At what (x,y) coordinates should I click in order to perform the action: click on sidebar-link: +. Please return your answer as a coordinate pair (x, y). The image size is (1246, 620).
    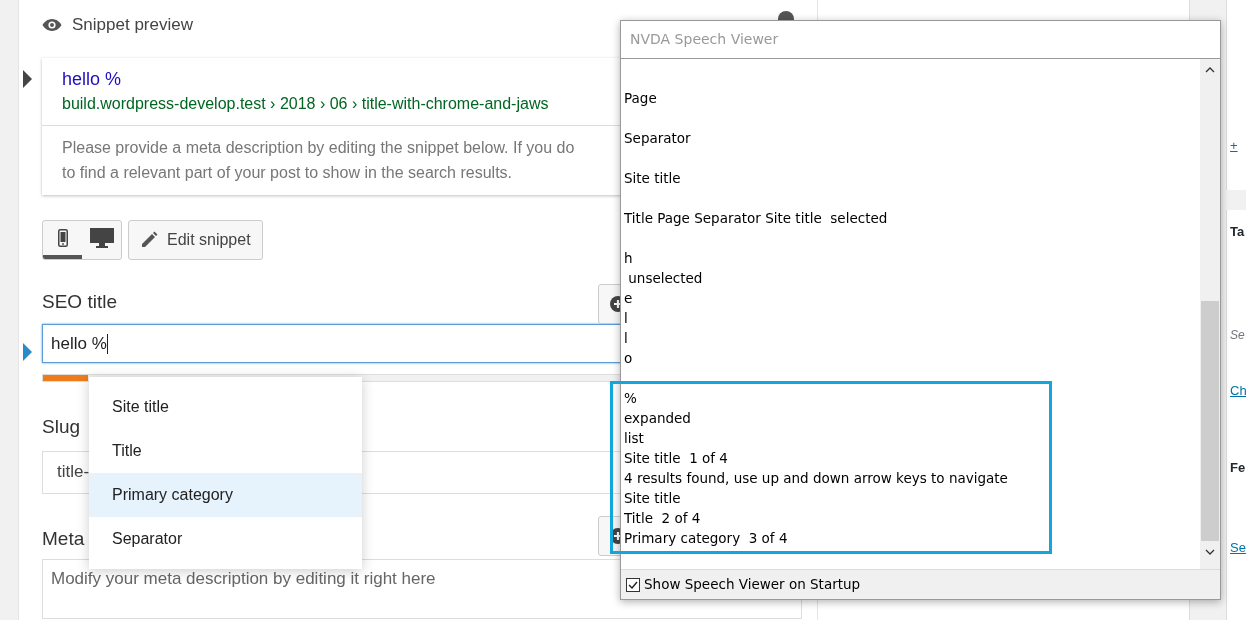
    Looking at the image, I should click on (1234, 146).